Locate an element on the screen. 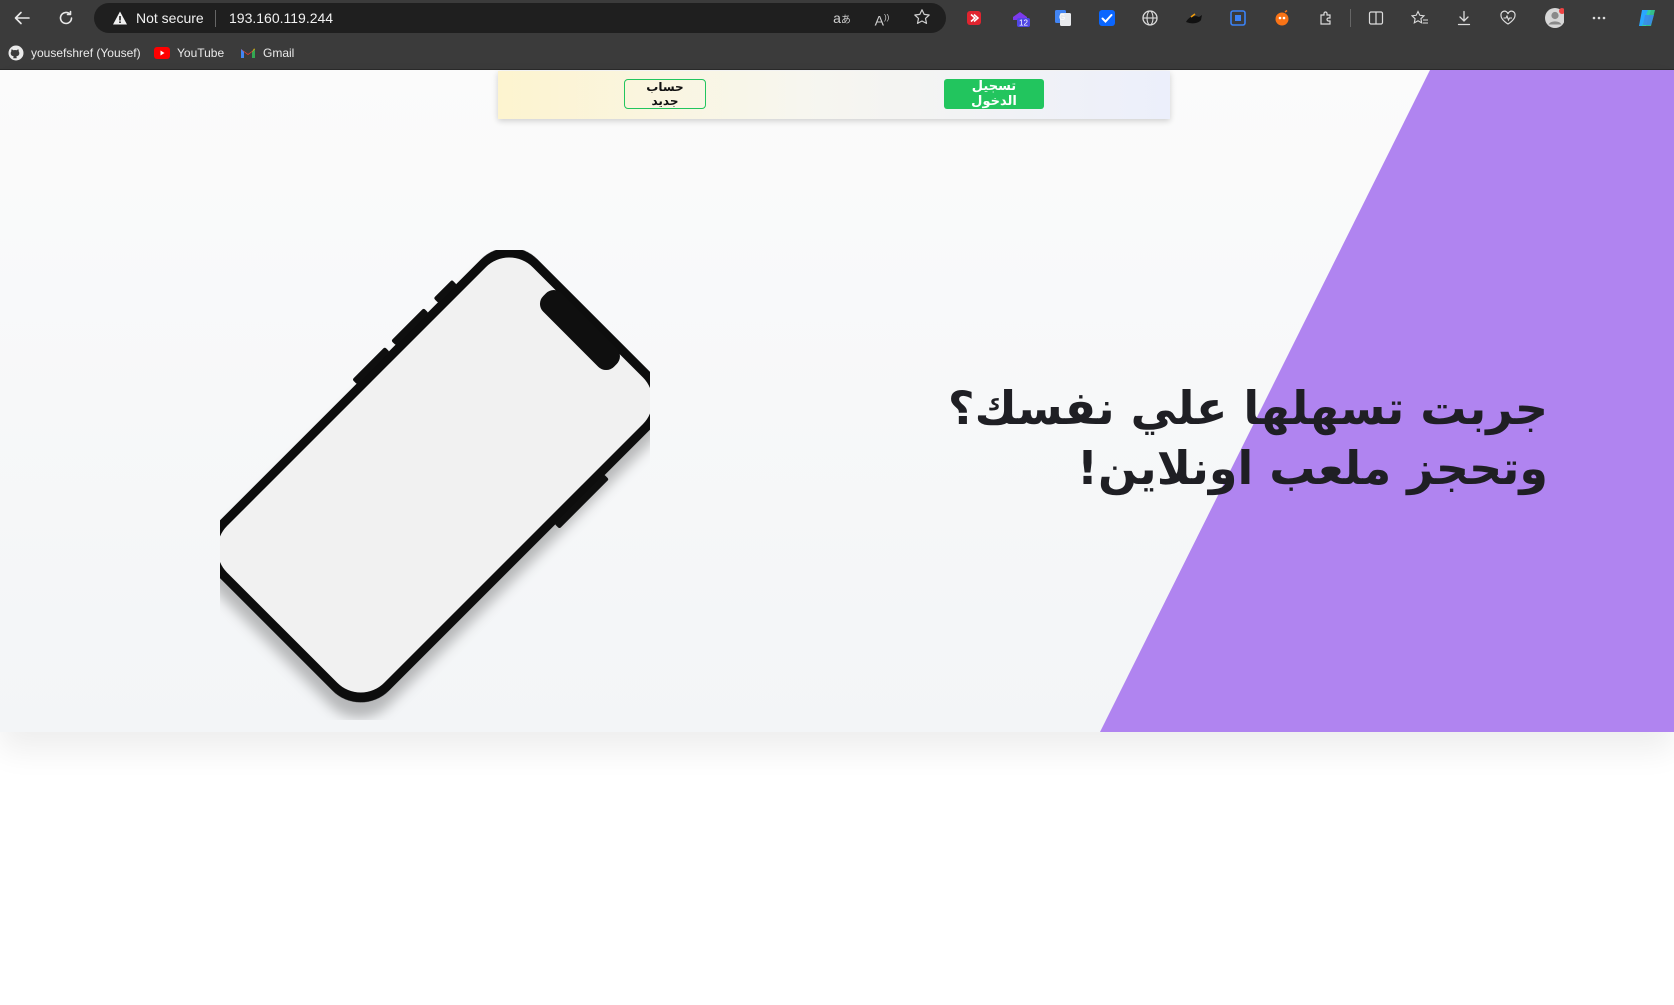 This screenshot has width=1674, height=1005. bookmark-label: YouTube is located at coordinates (201, 53).